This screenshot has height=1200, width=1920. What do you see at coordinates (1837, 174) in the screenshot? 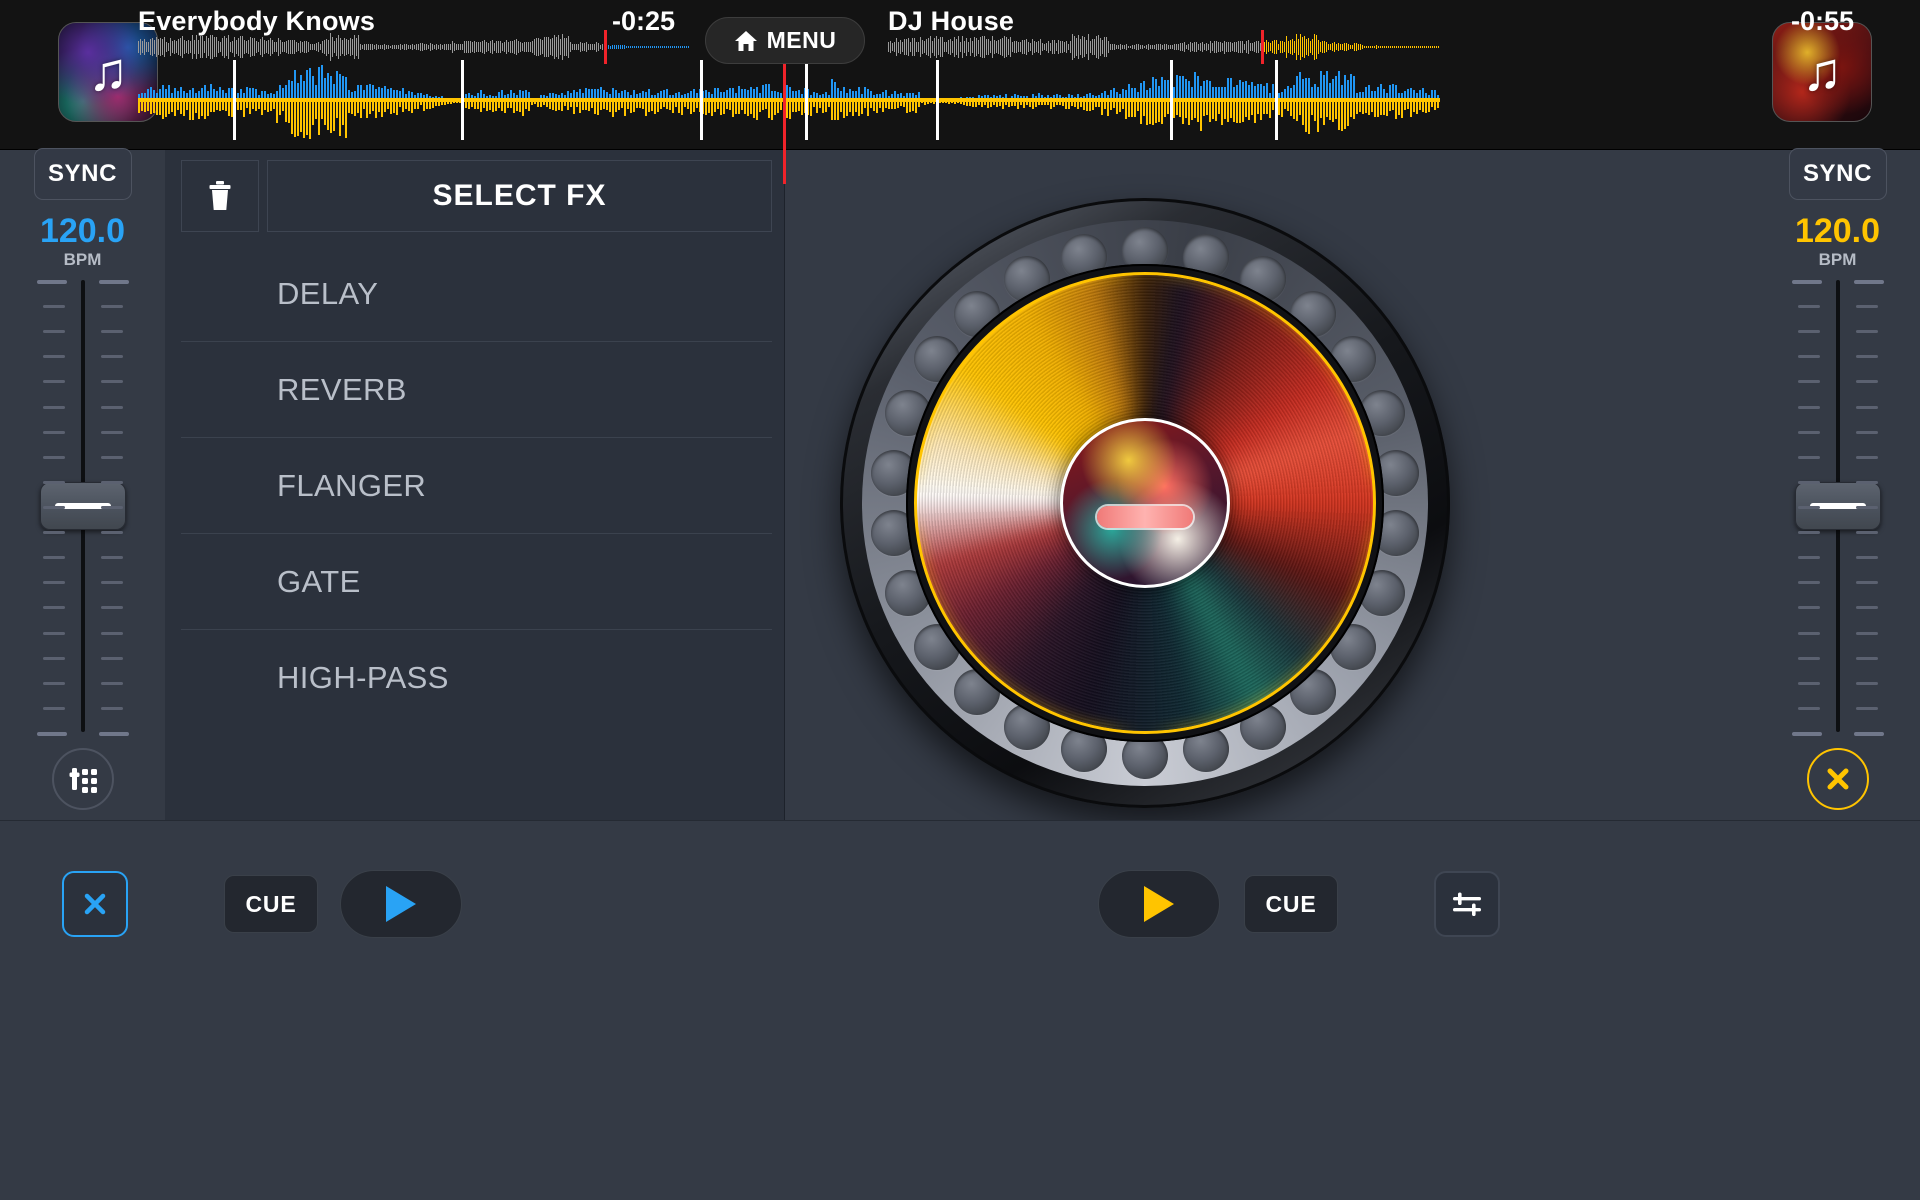
I see `deck-b-sync-button: SYNC` at bounding box center [1837, 174].